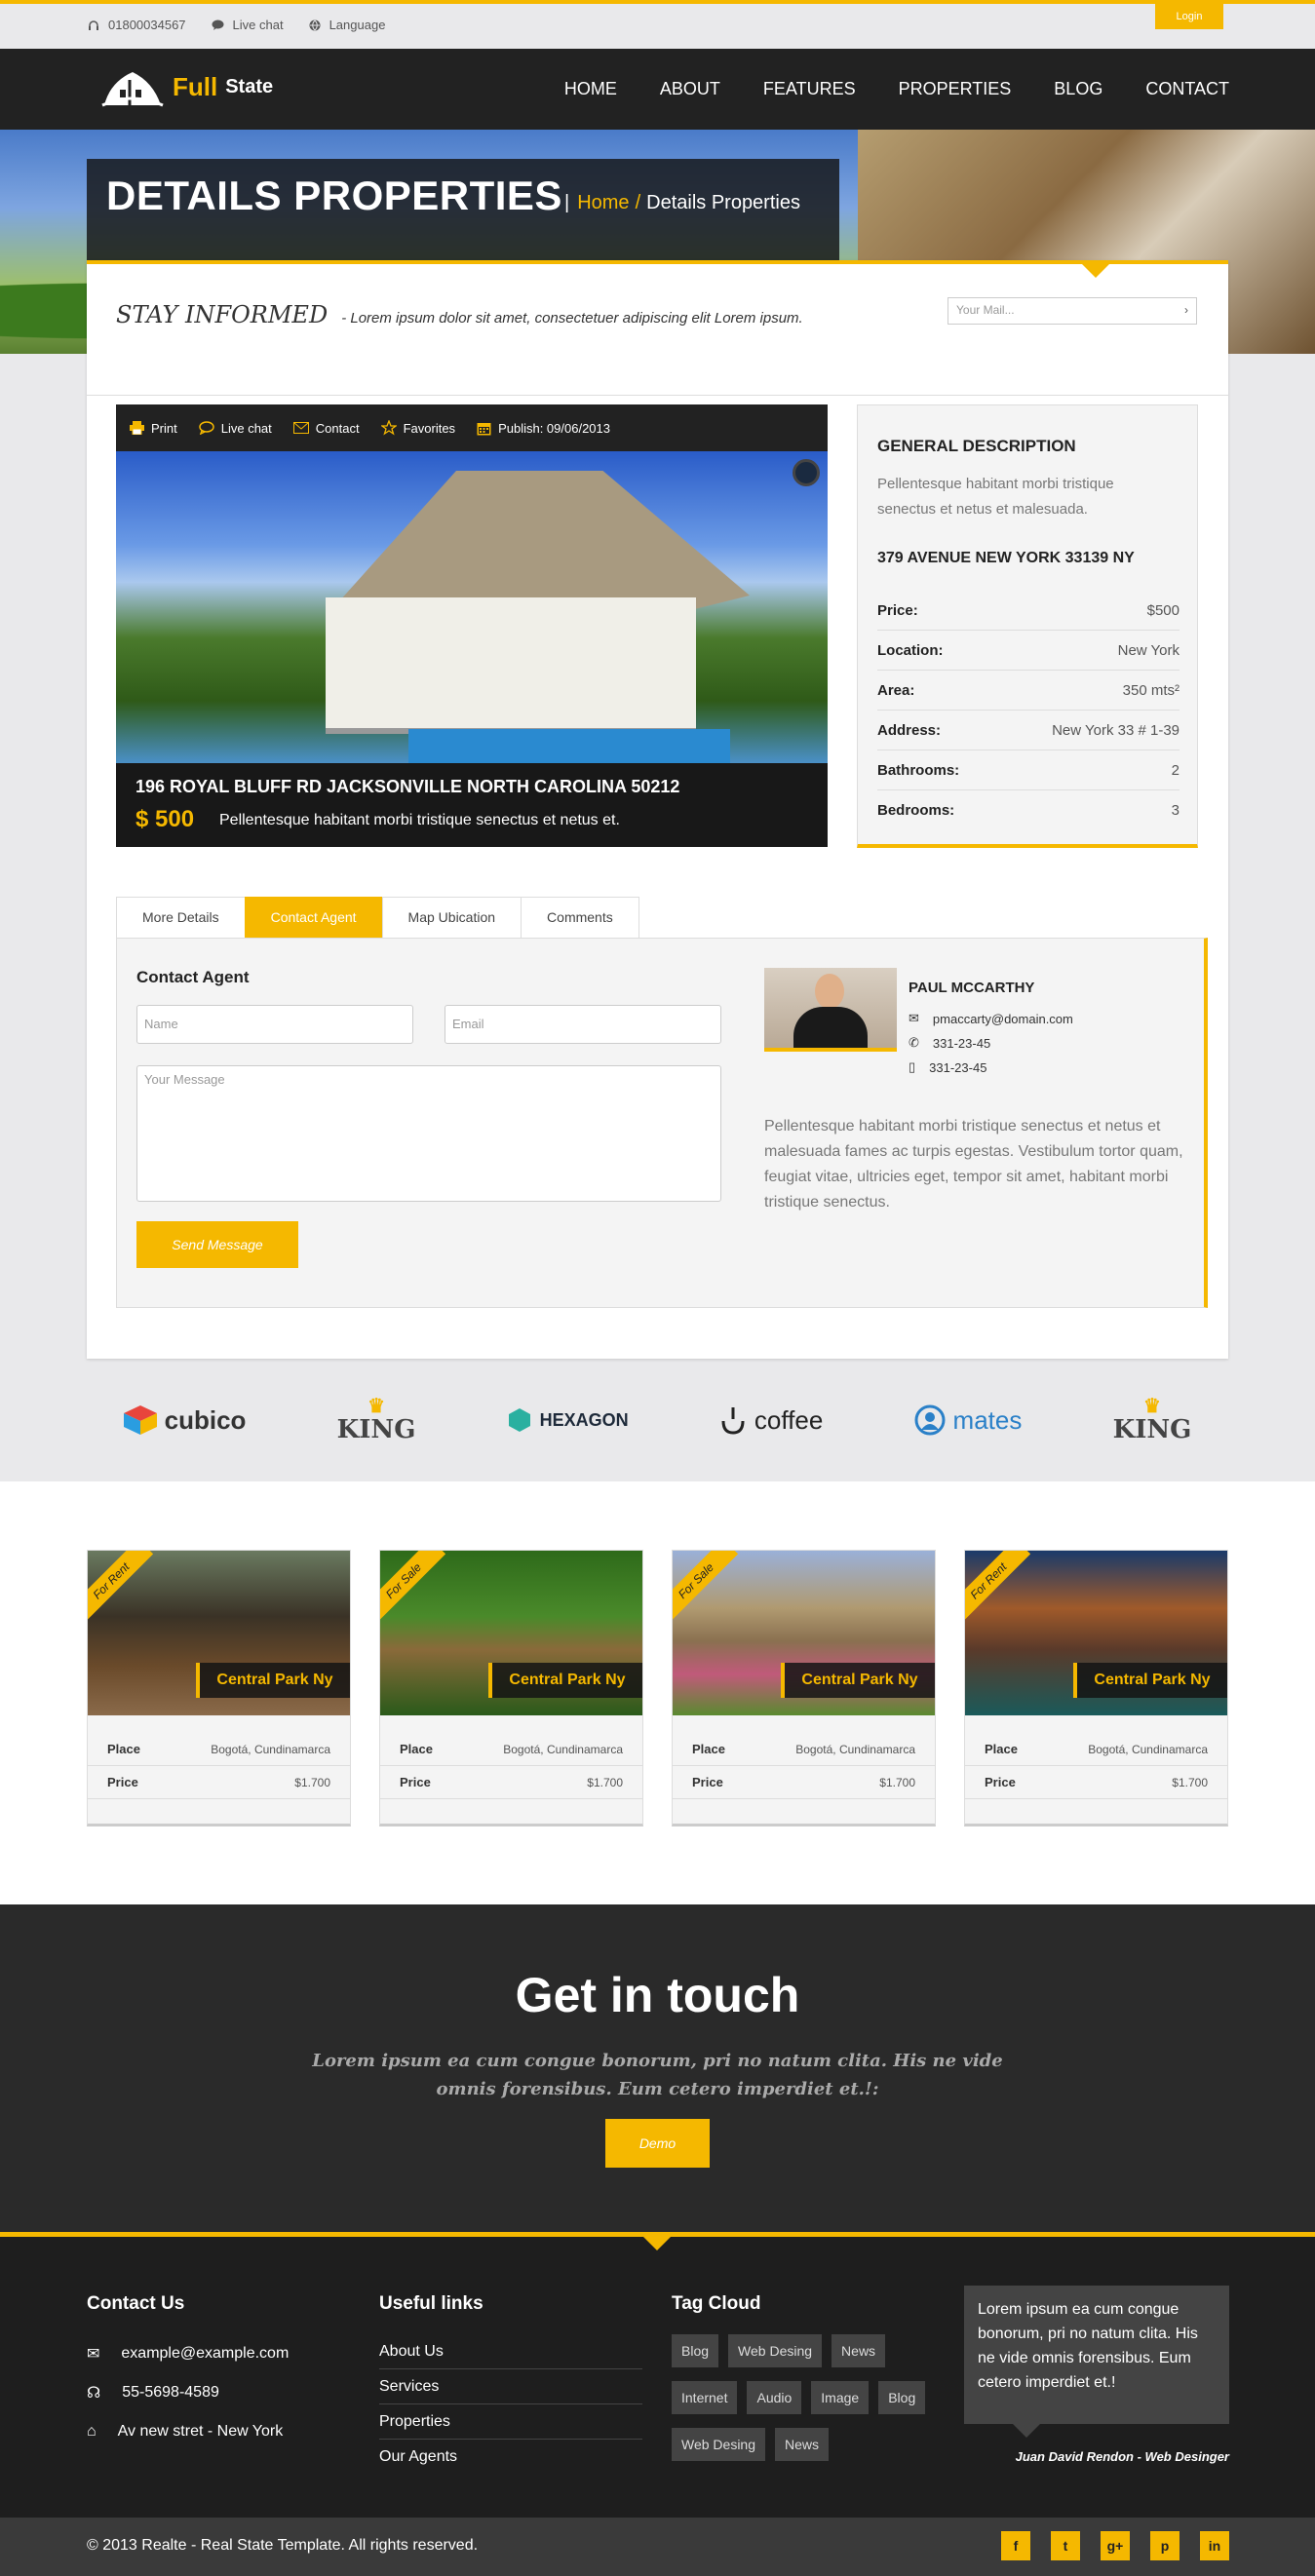 Image resolution: width=1315 pixels, height=2576 pixels. What do you see at coordinates (136, 2303) in the screenshot?
I see `footer-contact-title: Contact Us` at bounding box center [136, 2303].